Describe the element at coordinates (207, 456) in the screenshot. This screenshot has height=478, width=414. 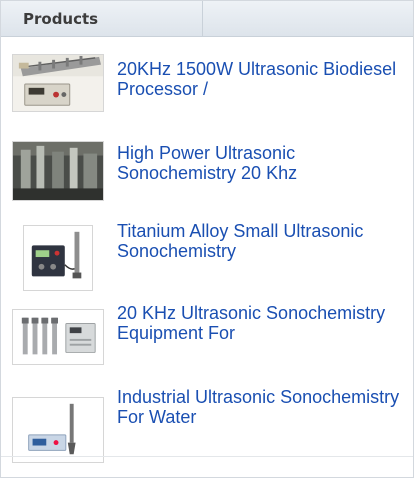
I see `panel-bottom-divider` at that location.